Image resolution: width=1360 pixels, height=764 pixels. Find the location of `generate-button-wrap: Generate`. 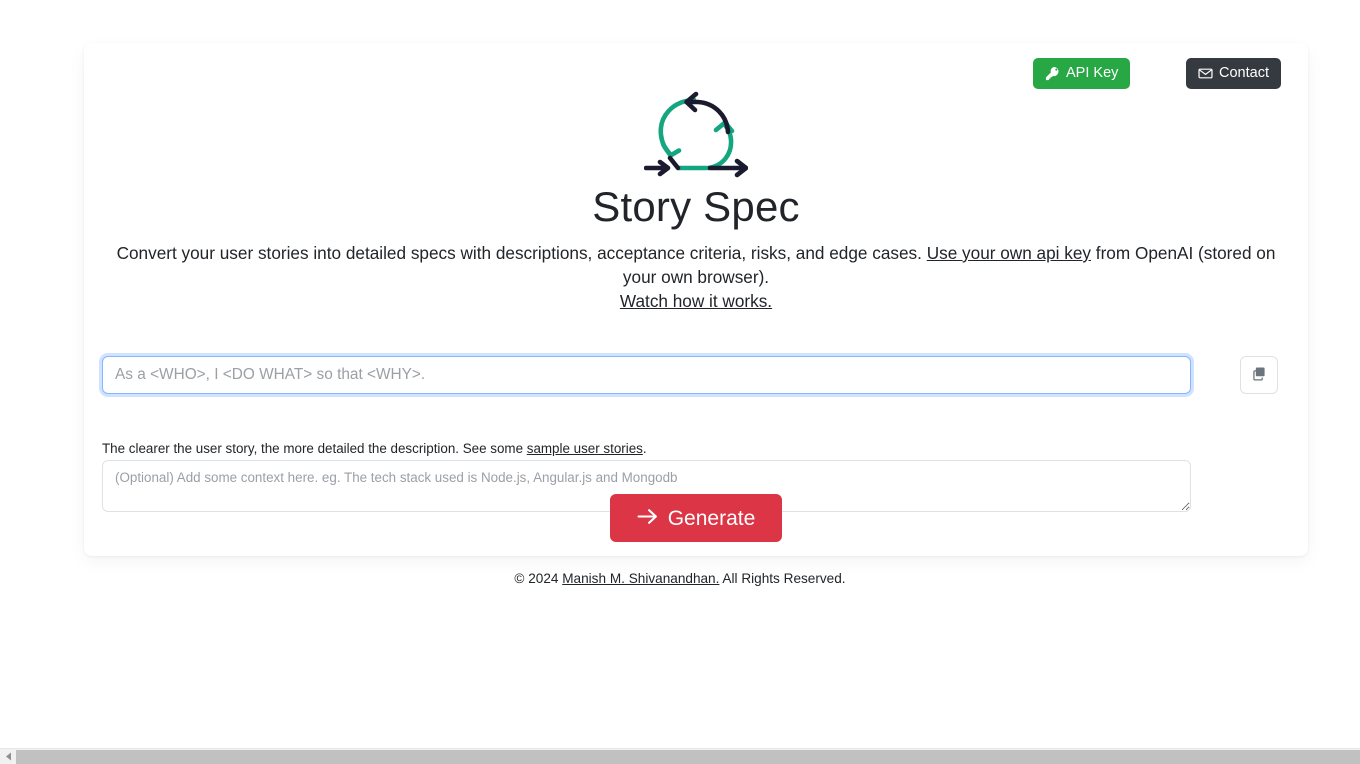

generate-button-wrap: Generate is located at coordinates (696, 518).